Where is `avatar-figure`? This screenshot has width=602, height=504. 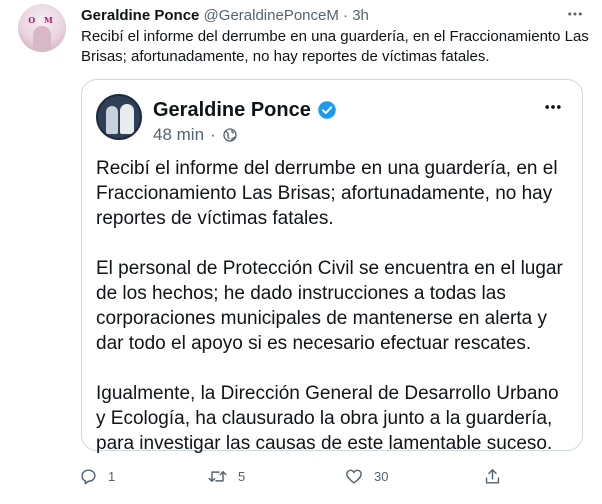 avatar-figure is located at coordinates (42, 39).